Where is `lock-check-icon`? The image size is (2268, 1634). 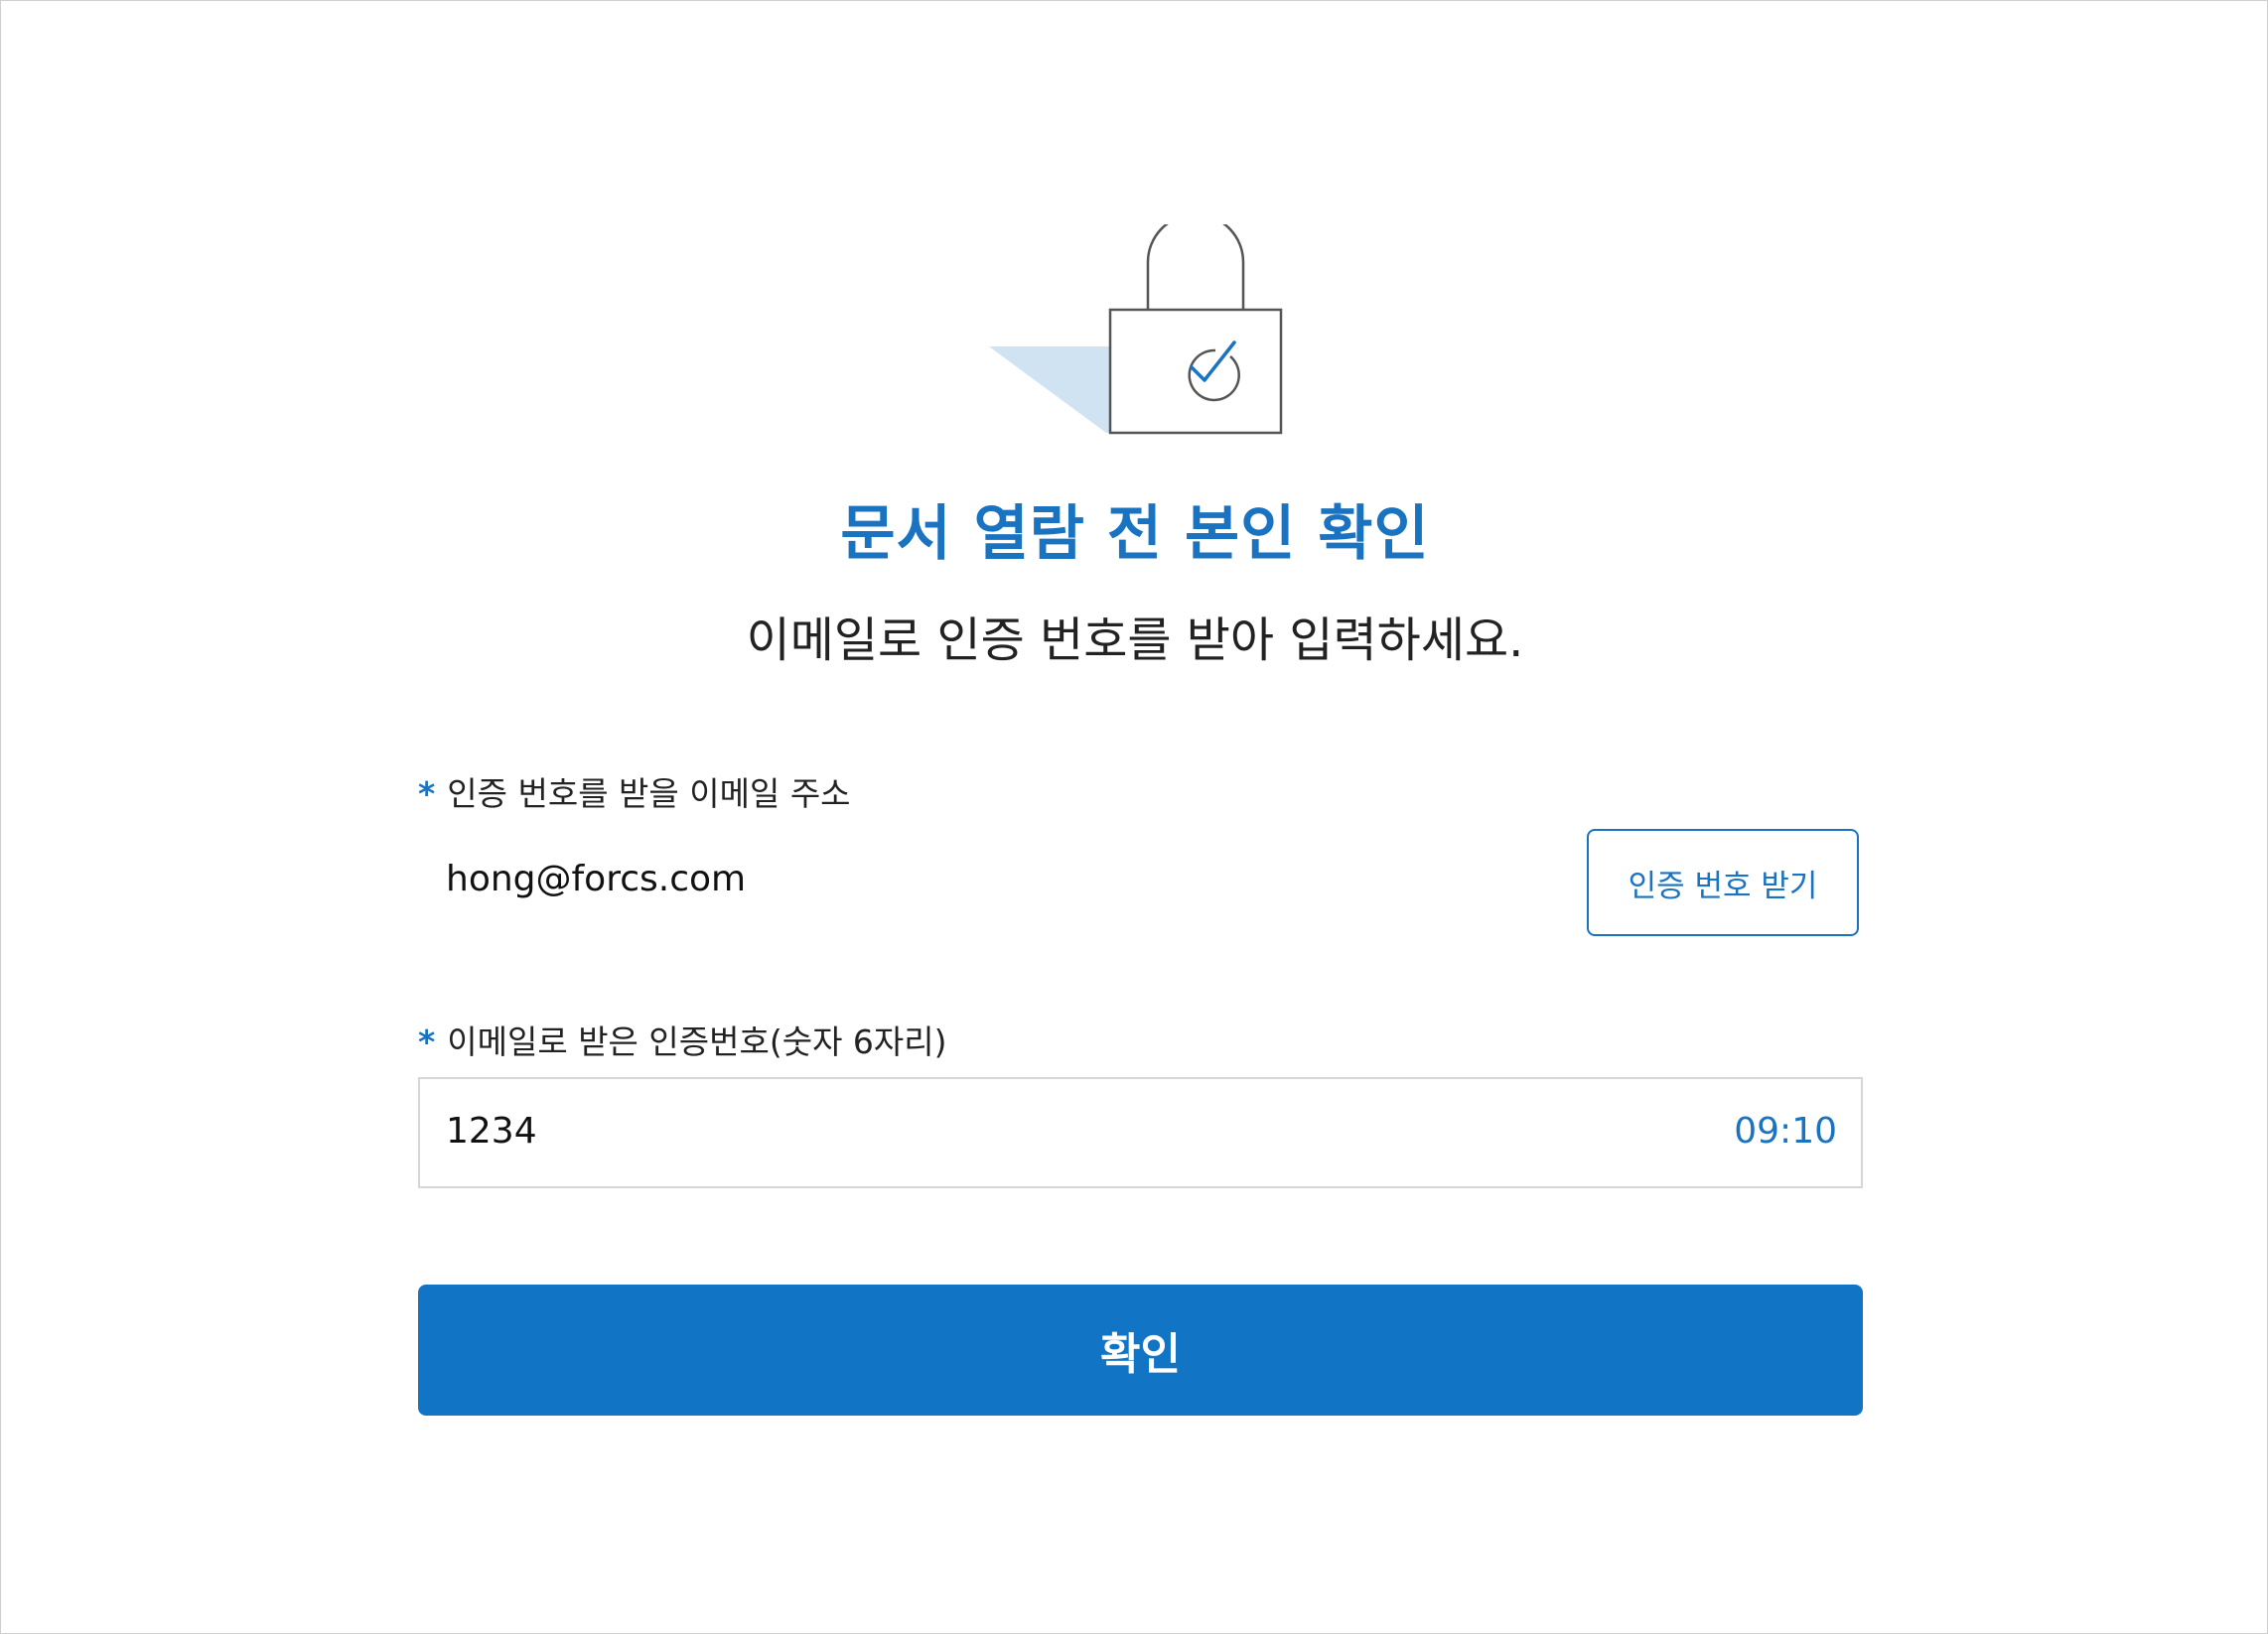 lock-check-icon is located at coordinates (1136, 329).